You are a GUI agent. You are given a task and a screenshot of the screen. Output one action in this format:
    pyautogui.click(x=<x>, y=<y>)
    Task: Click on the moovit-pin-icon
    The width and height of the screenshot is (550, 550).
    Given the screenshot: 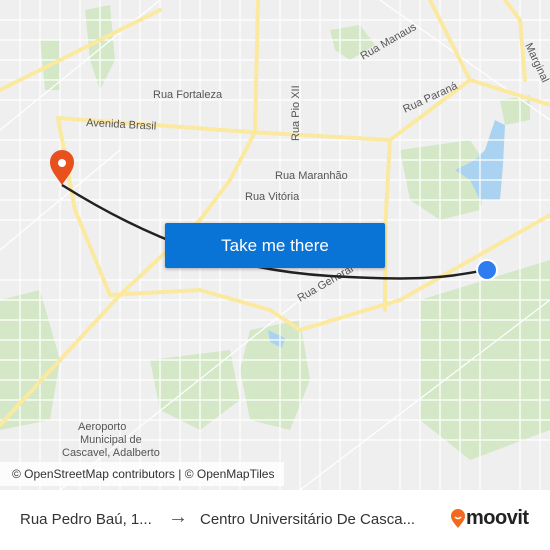 What is the action you would take?
    pyautogui.click(x=458, y=518)
    